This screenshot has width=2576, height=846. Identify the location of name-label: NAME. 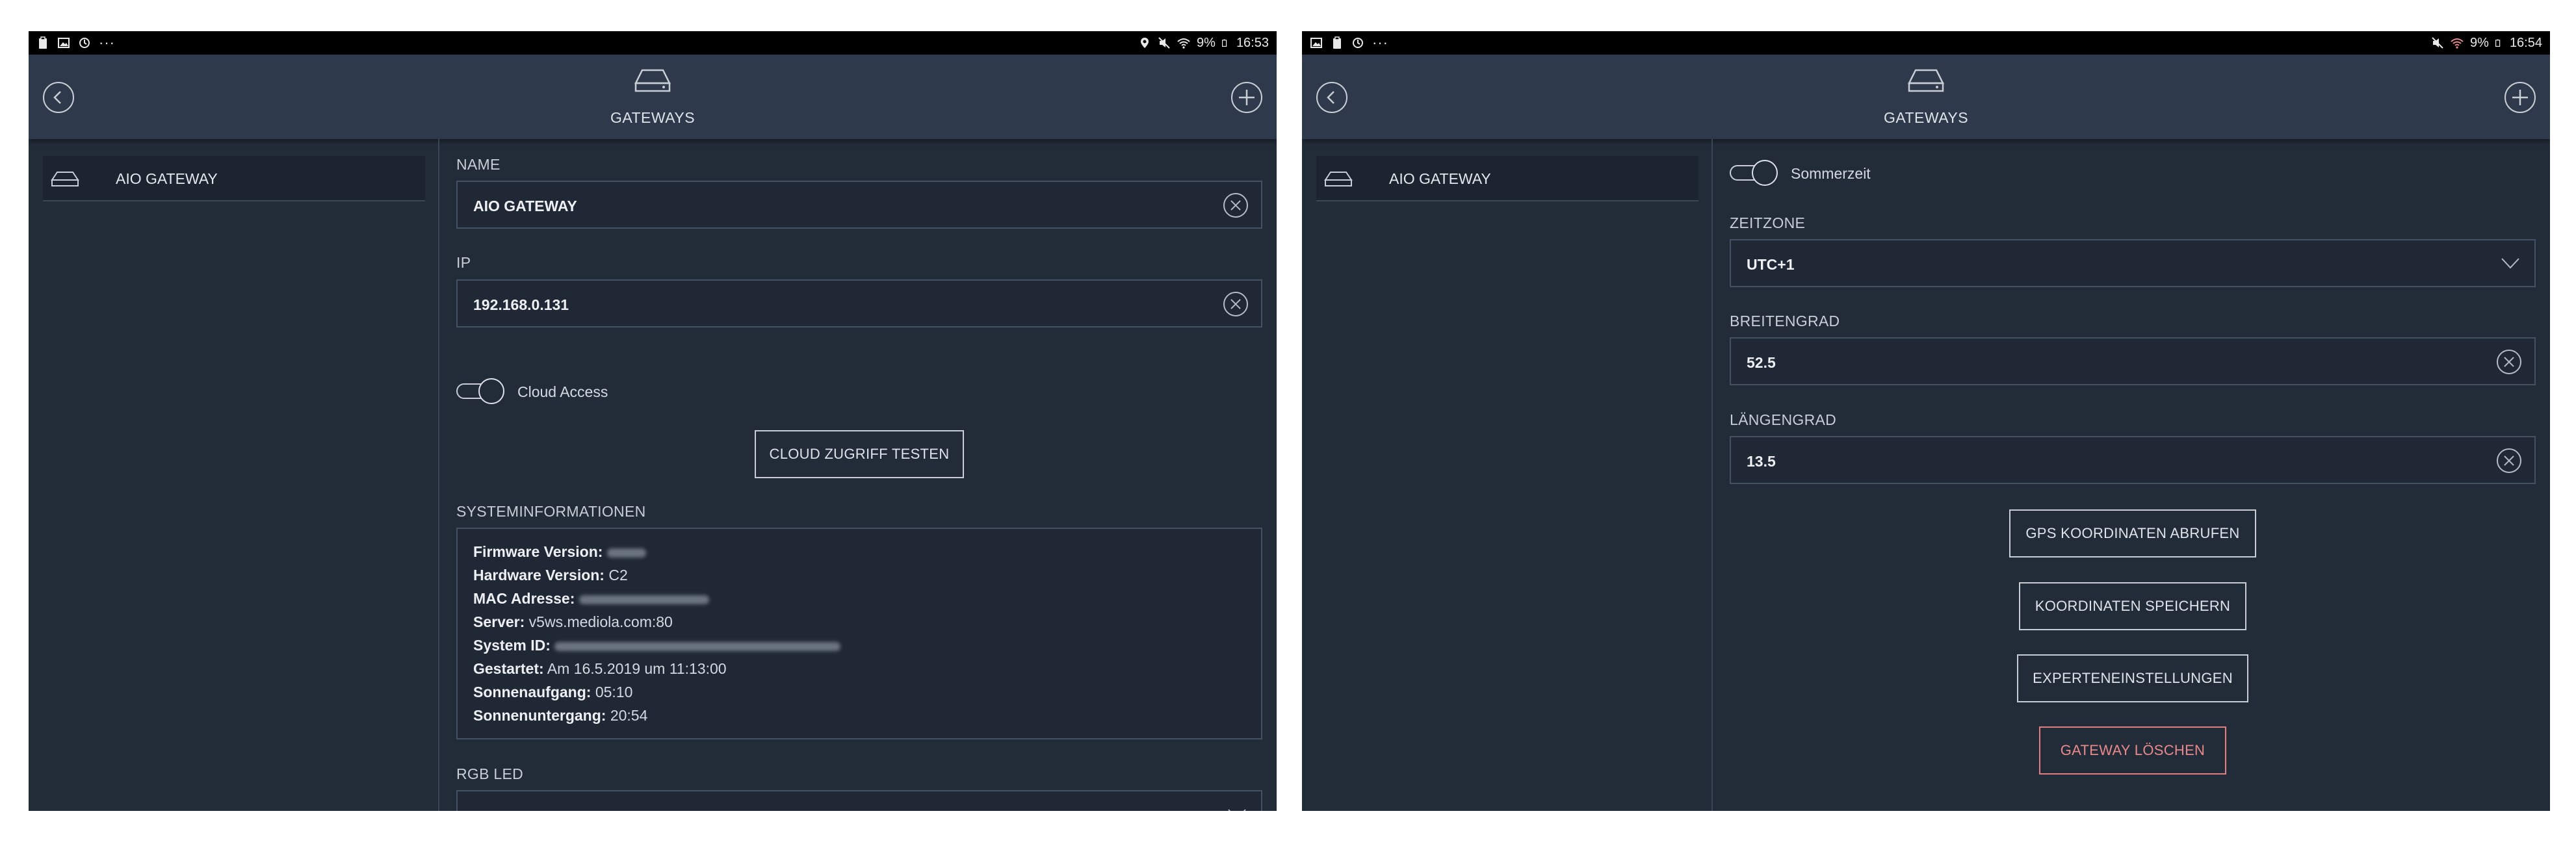
(479, 164).